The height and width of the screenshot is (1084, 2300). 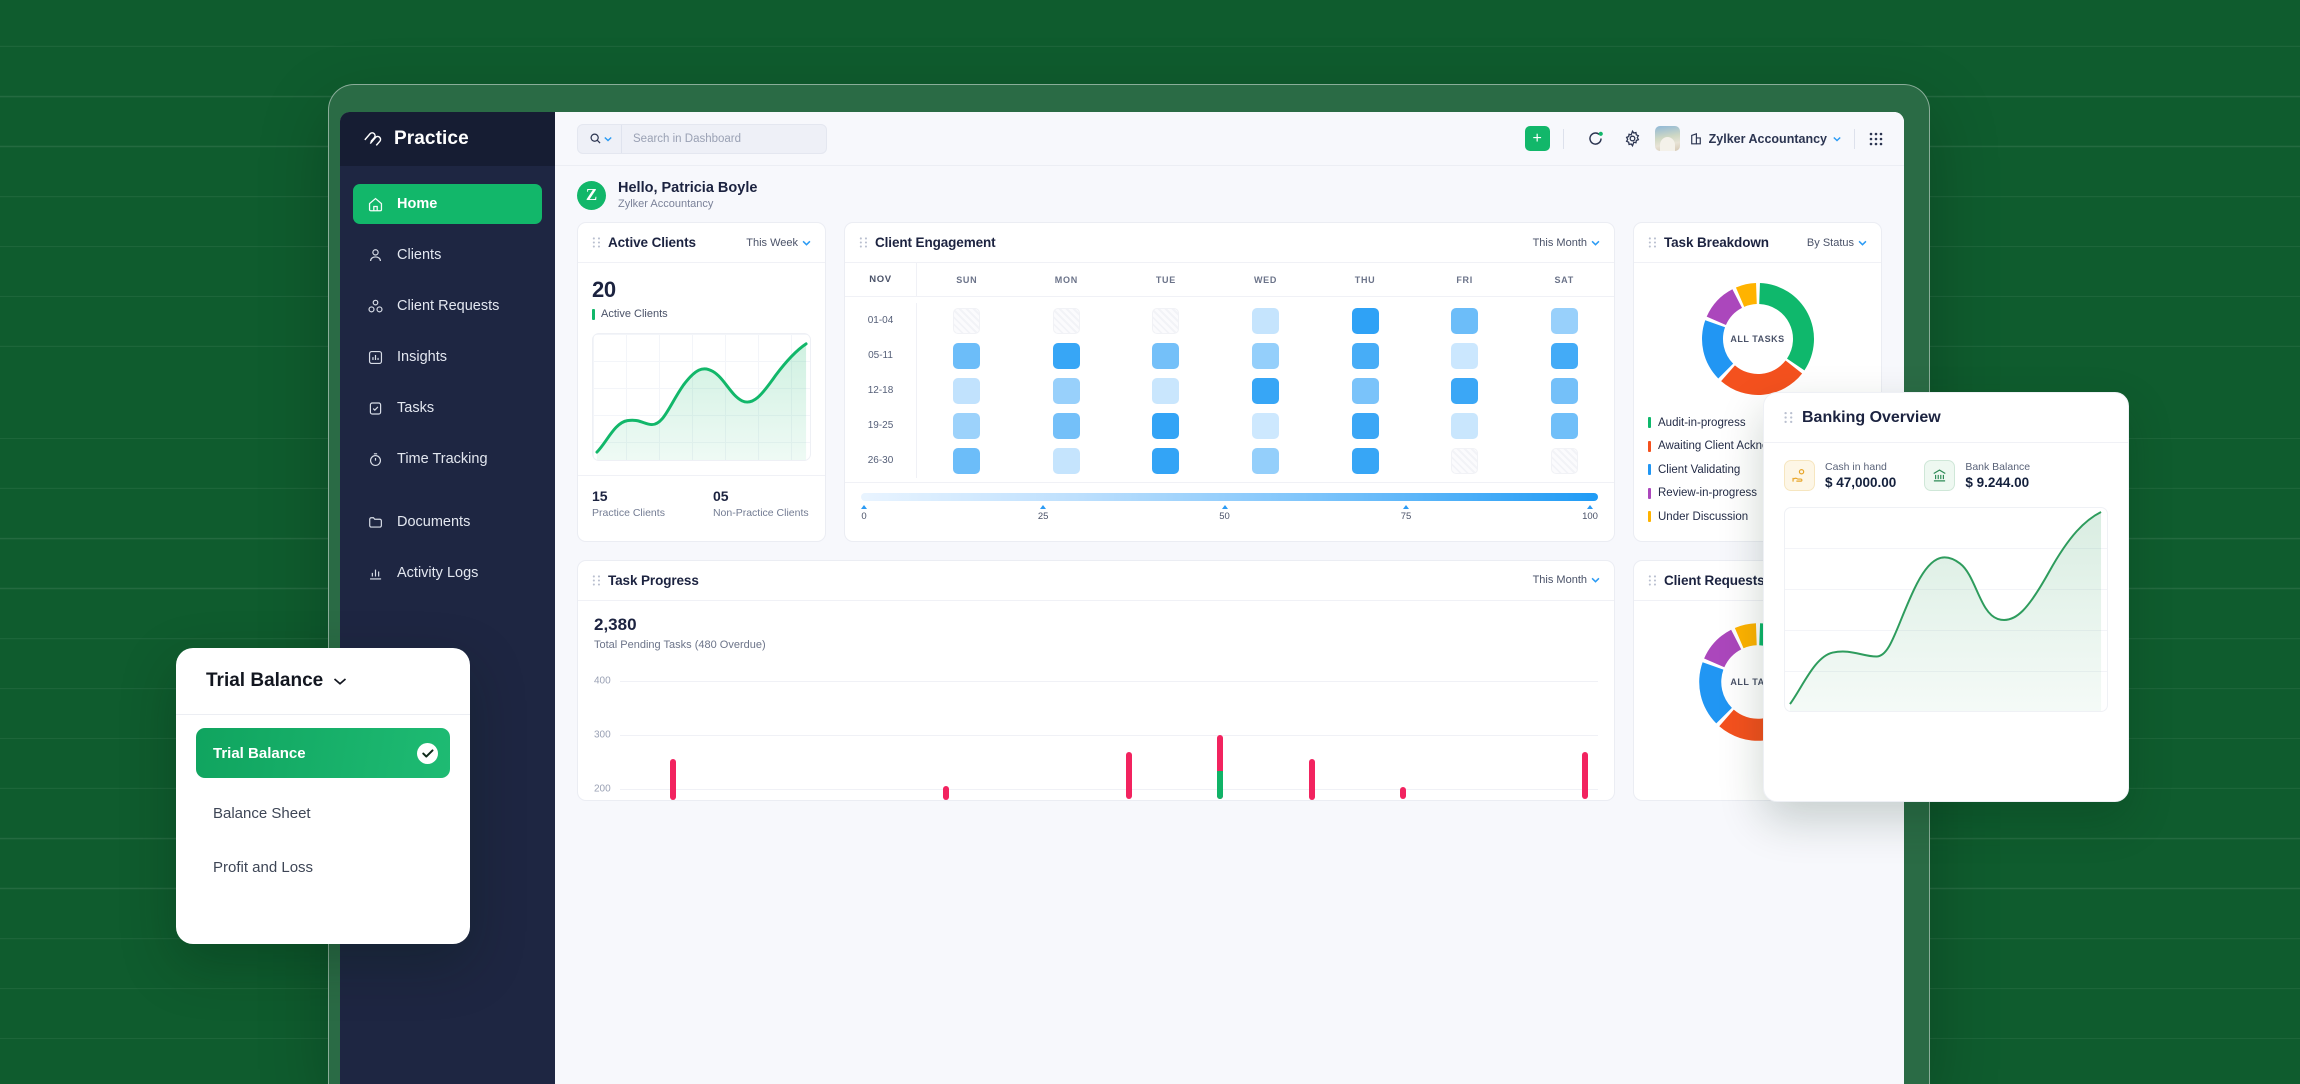 I want to click on bank-icon, so click(x=1939, y=475).